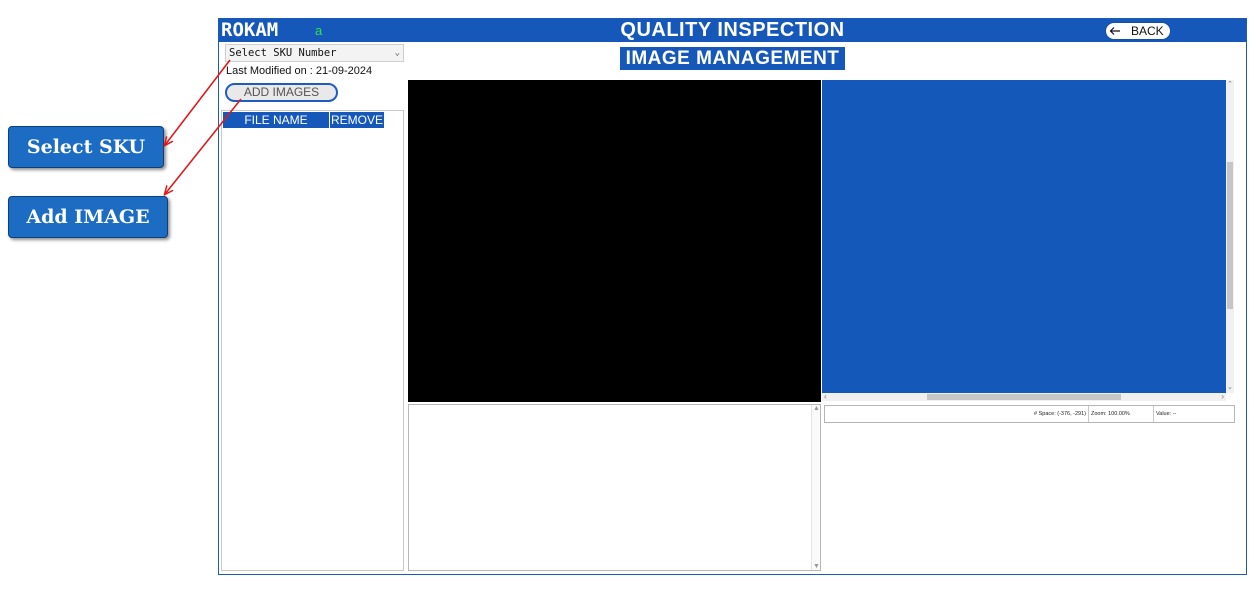 The image size is (1256, 590). I want to click on app-title: QUALITY INSPECTION, so click(732, 30).